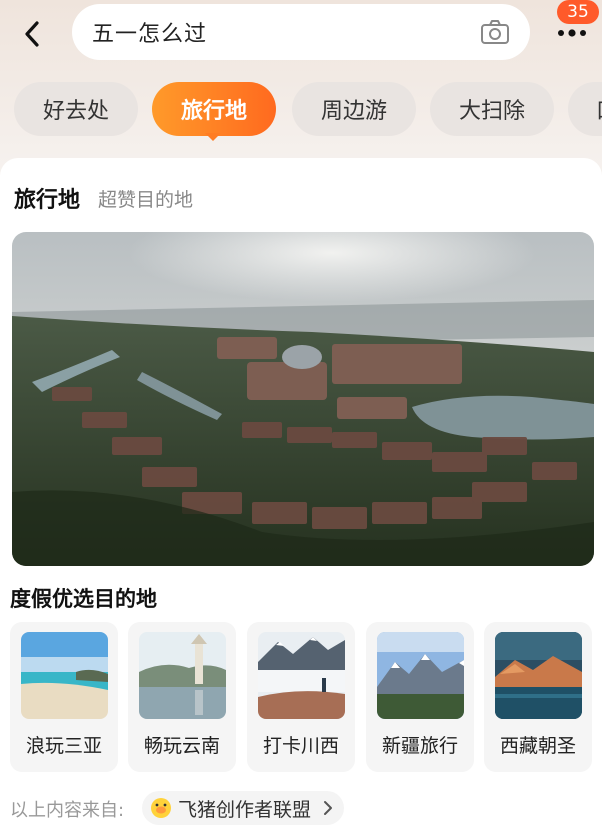 Image resolution: width=602 pixels, height=827 pixels. I want to click on destination-label: 打卡川西, so click(300, 746).